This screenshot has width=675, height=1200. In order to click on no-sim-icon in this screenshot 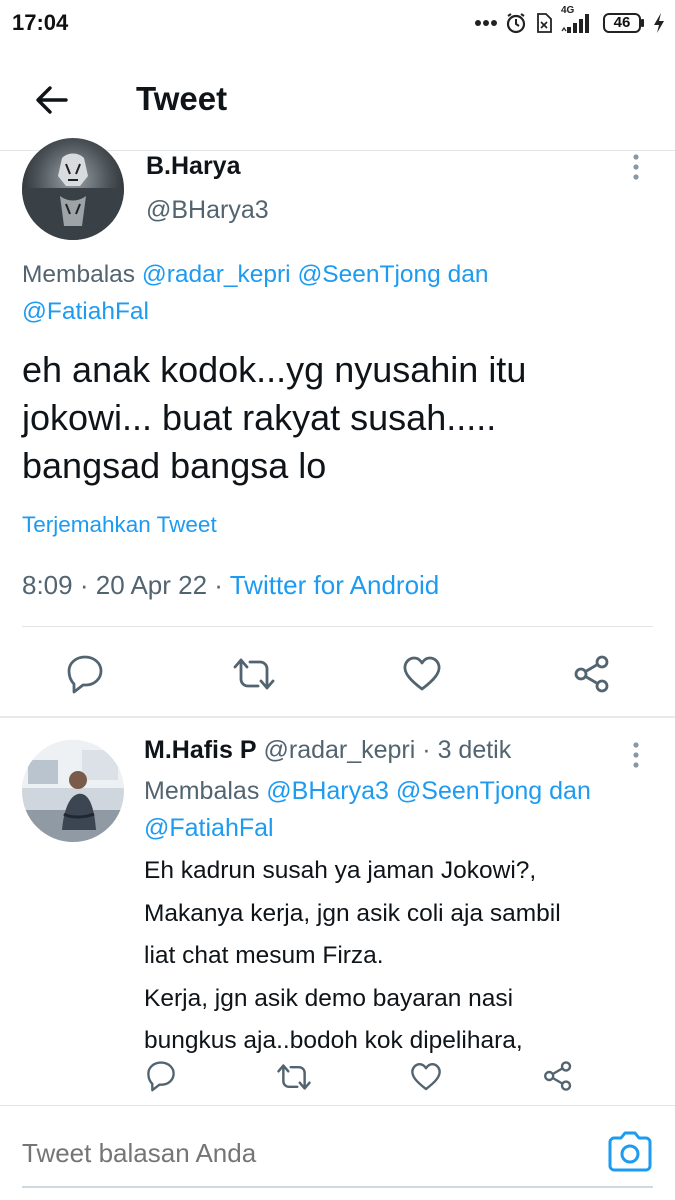, I will do `click(544, 23)`.